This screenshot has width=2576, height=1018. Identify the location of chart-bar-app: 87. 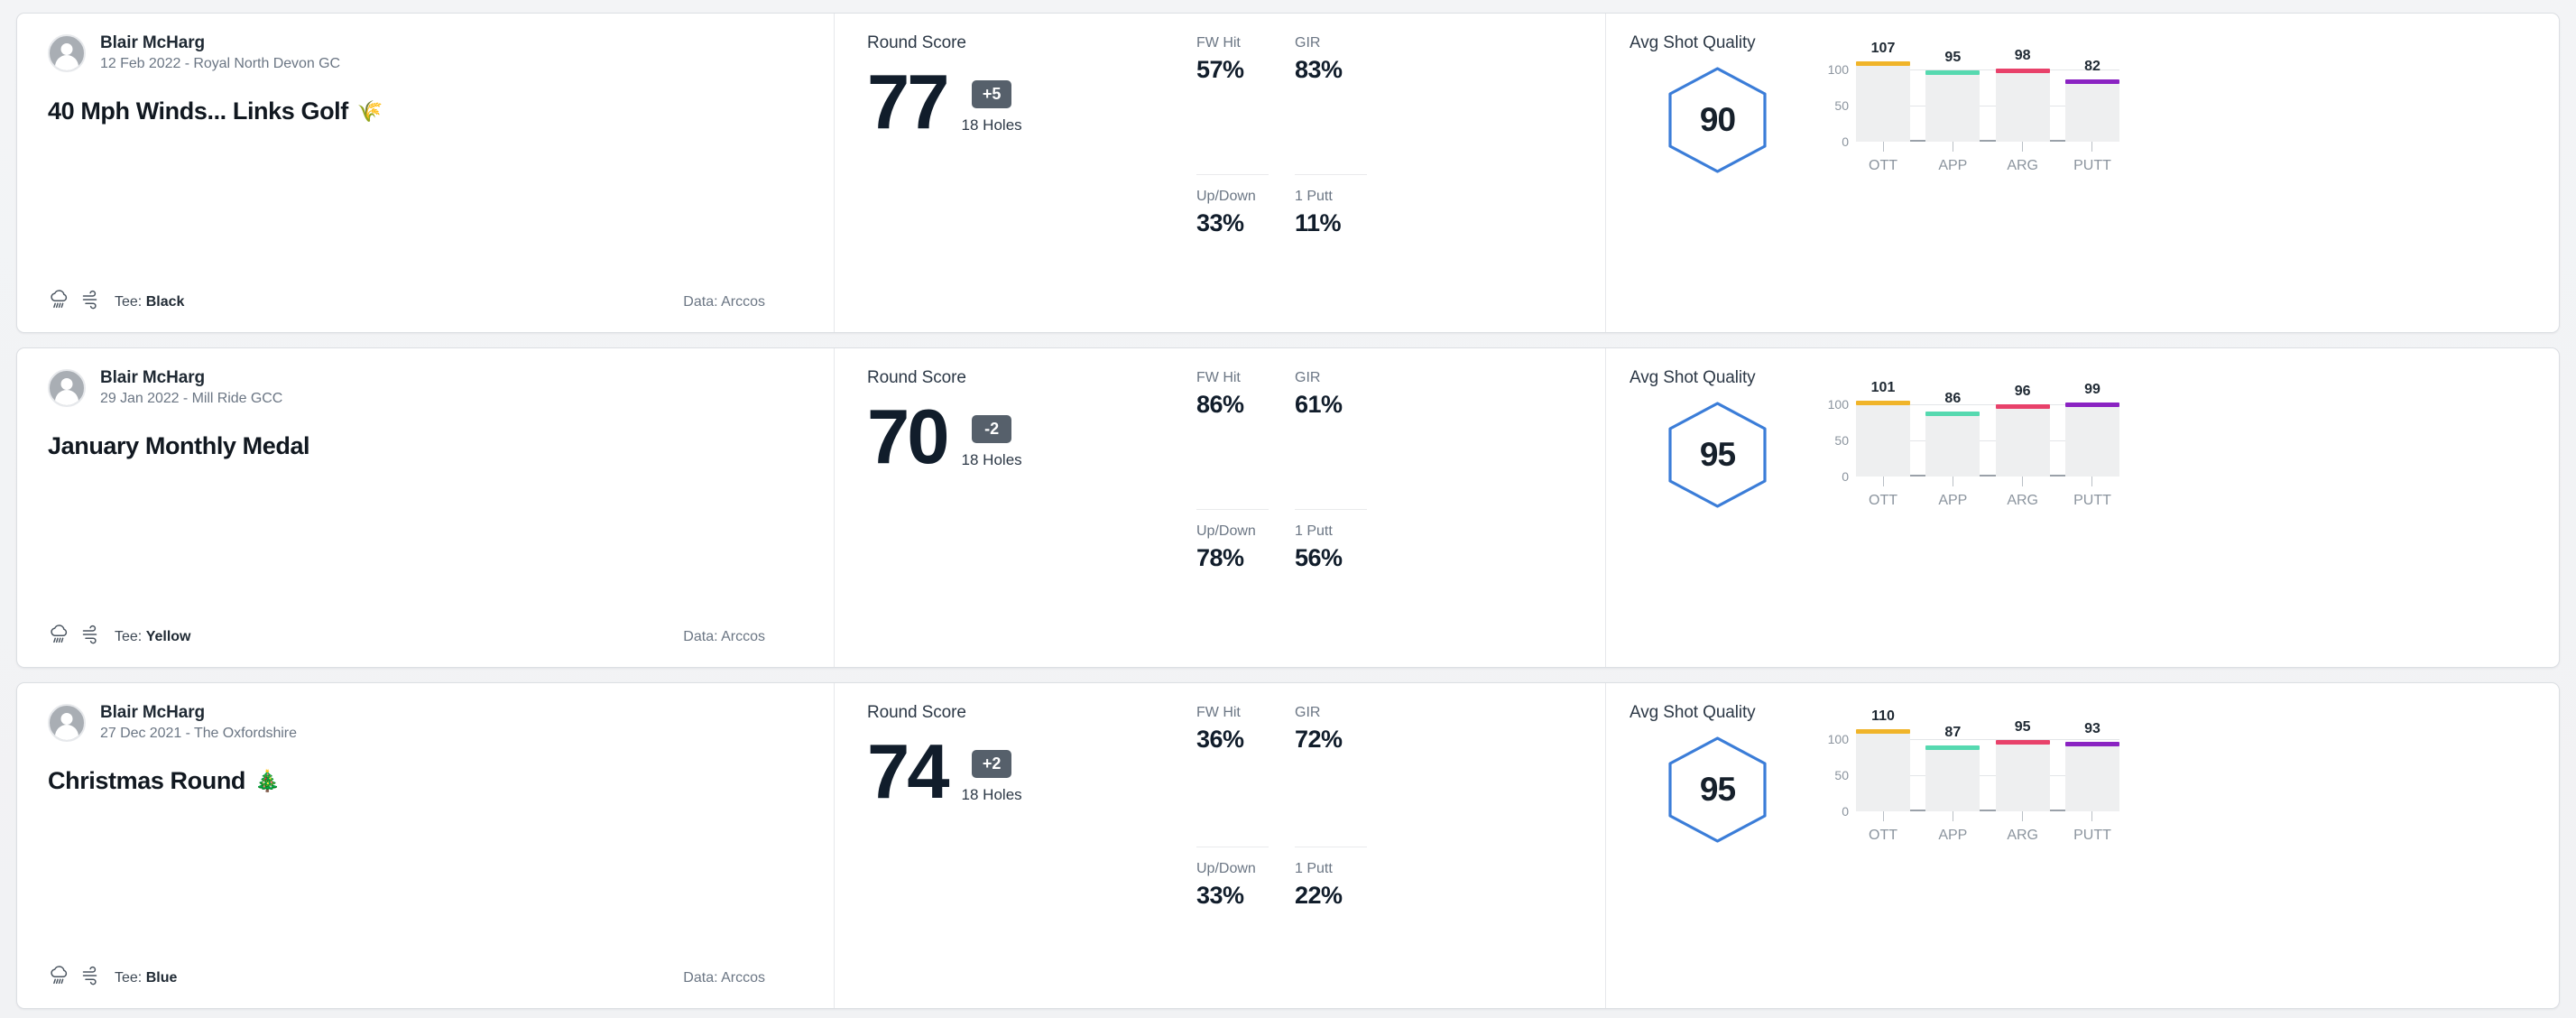
(1952, 768).